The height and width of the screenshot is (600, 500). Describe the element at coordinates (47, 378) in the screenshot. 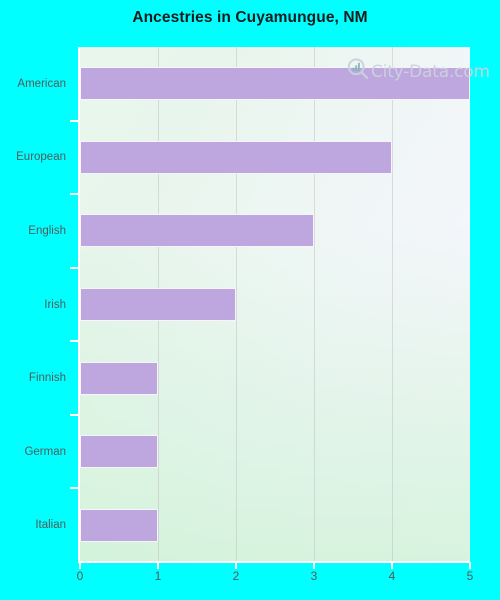

I see `y-axis-label-finnish: Finnish` at that location.